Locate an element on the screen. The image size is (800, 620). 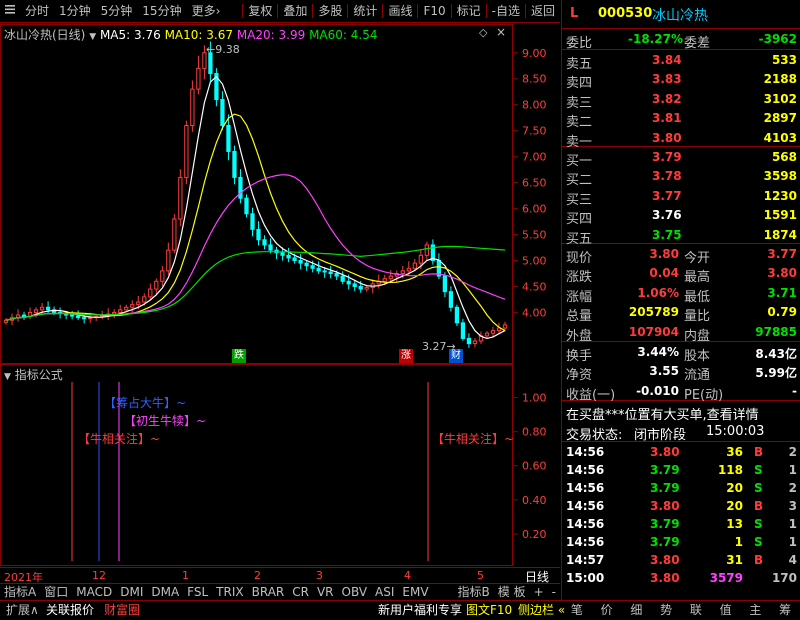
expand-button: 扩展∧ is located at coordinates (22, 610).